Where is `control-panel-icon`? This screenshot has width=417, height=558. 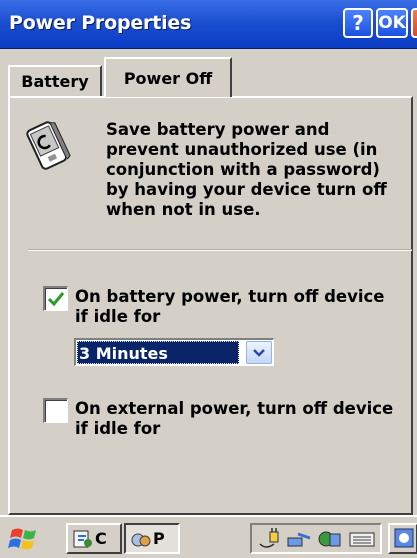 control-panel-icon is located at coordinates (82, 538).